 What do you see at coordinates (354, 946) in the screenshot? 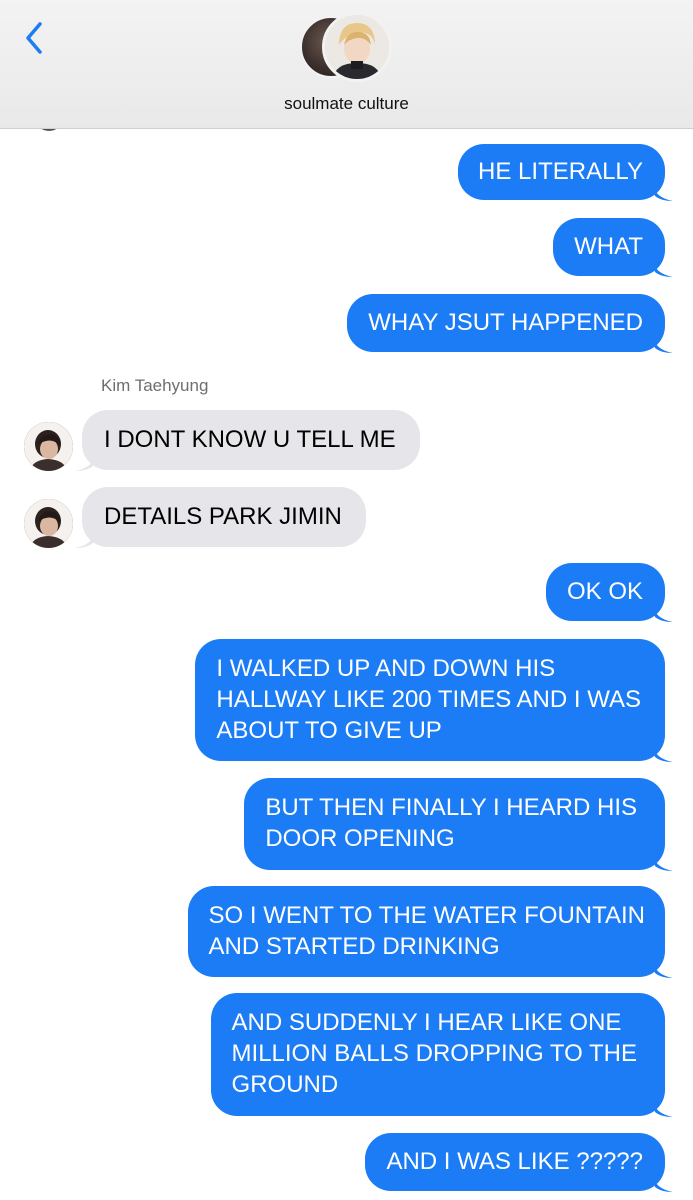
I see `message-line: AND STARTED DRINKING` at bounding box center [354, 946].